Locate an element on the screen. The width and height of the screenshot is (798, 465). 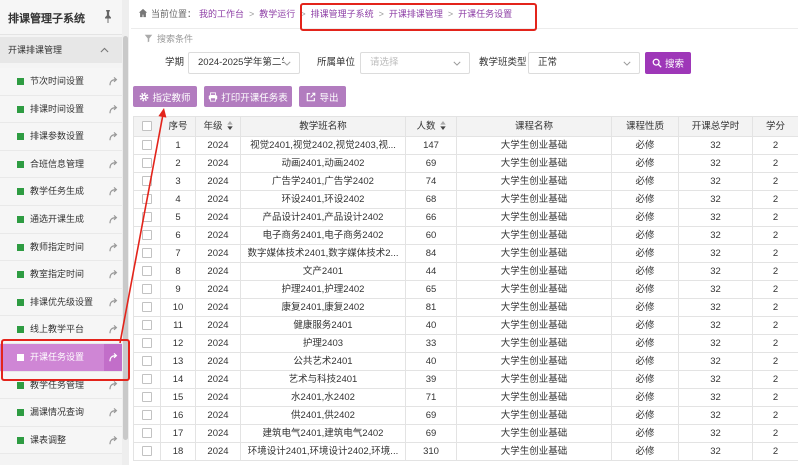
table-row: 17 2024 建筑电气2401,建筑电气2402 69 大学生创业基础 必修 32 2 is located at coordinates (465, 433).